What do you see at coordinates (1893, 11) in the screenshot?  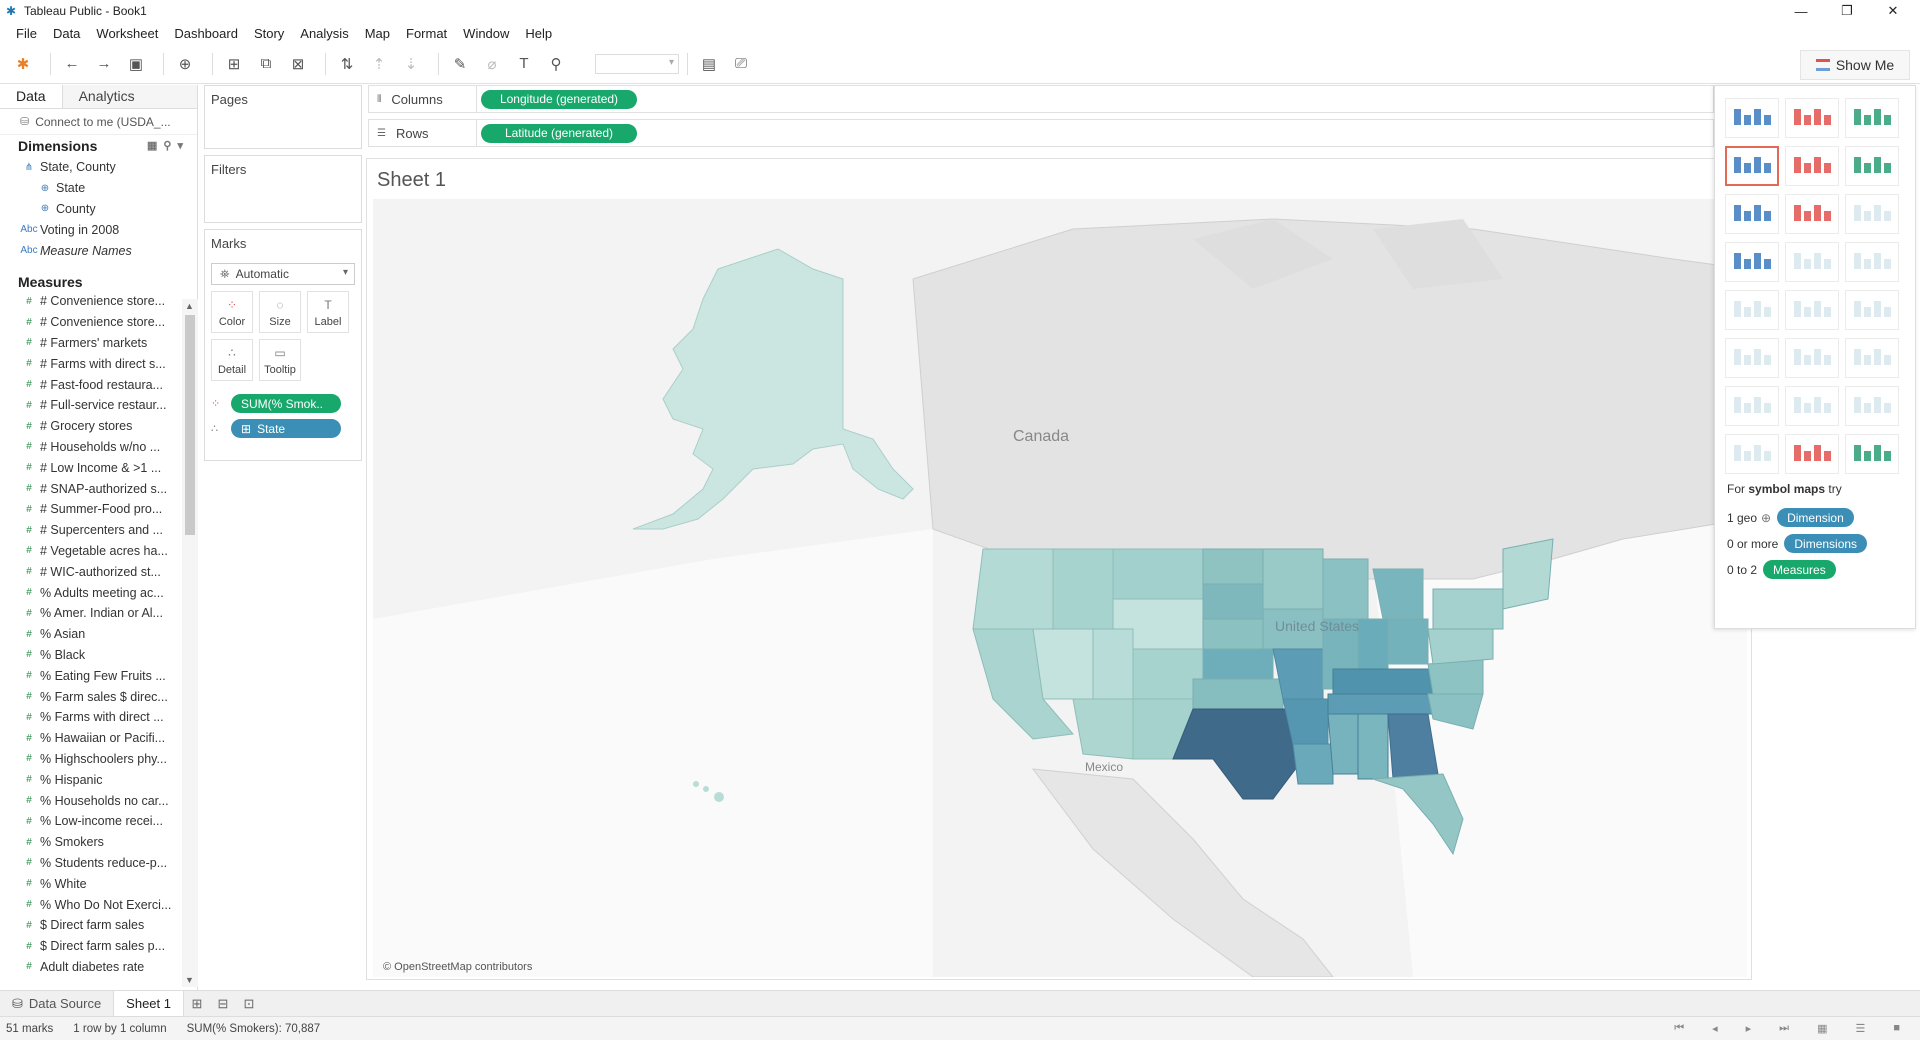 I see `close-button: ✕` at bounding box center [1893, 11].